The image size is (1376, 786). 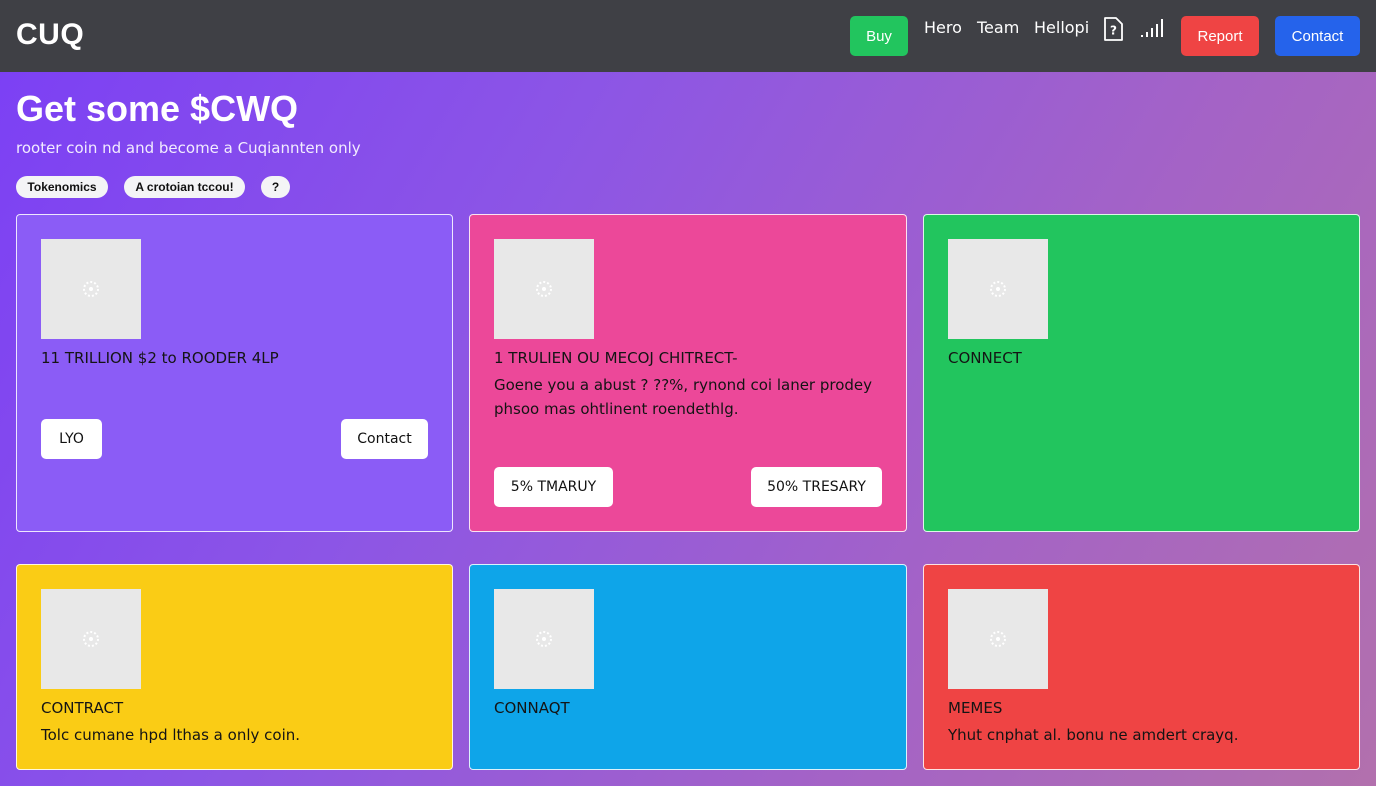 I want to click on card-description: Tolc cumane hpd lthas a only coin., so click(x=171, y=735).